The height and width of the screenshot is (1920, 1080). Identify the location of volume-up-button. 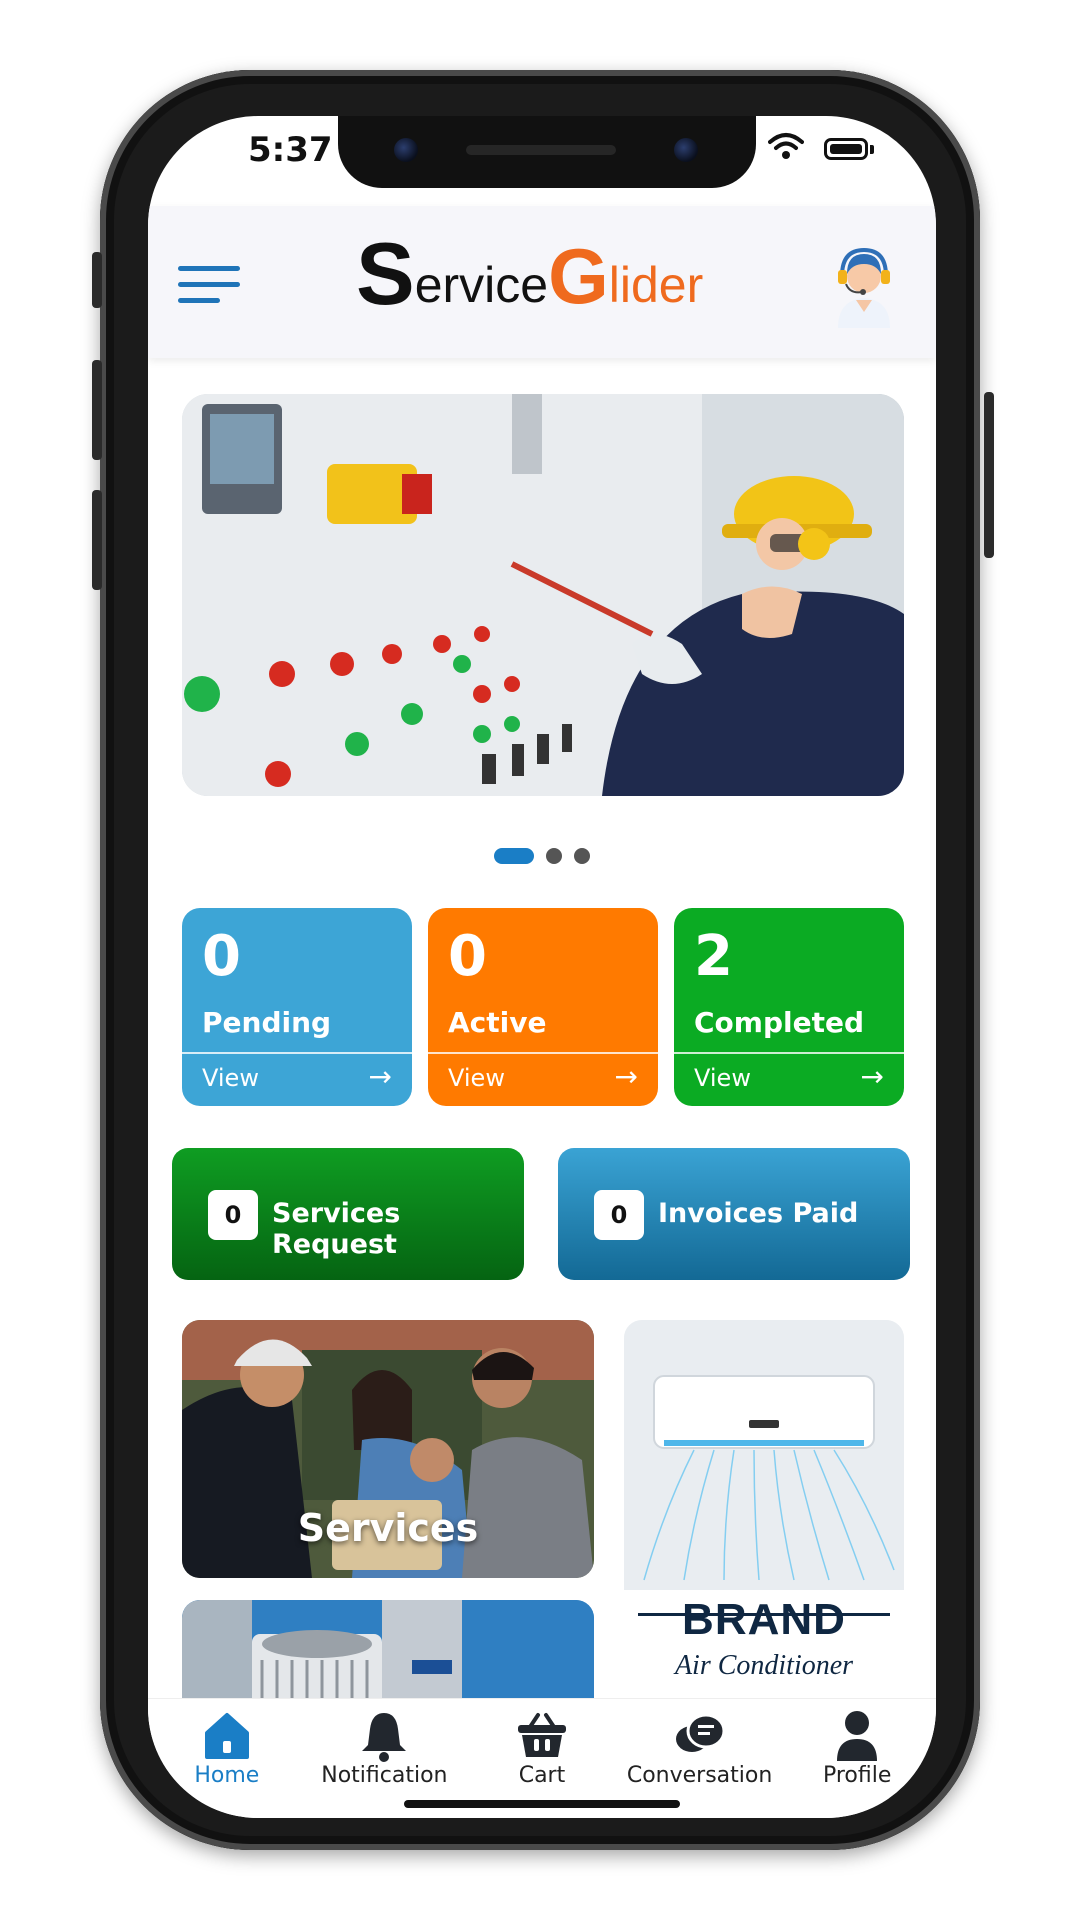
(97, 410).